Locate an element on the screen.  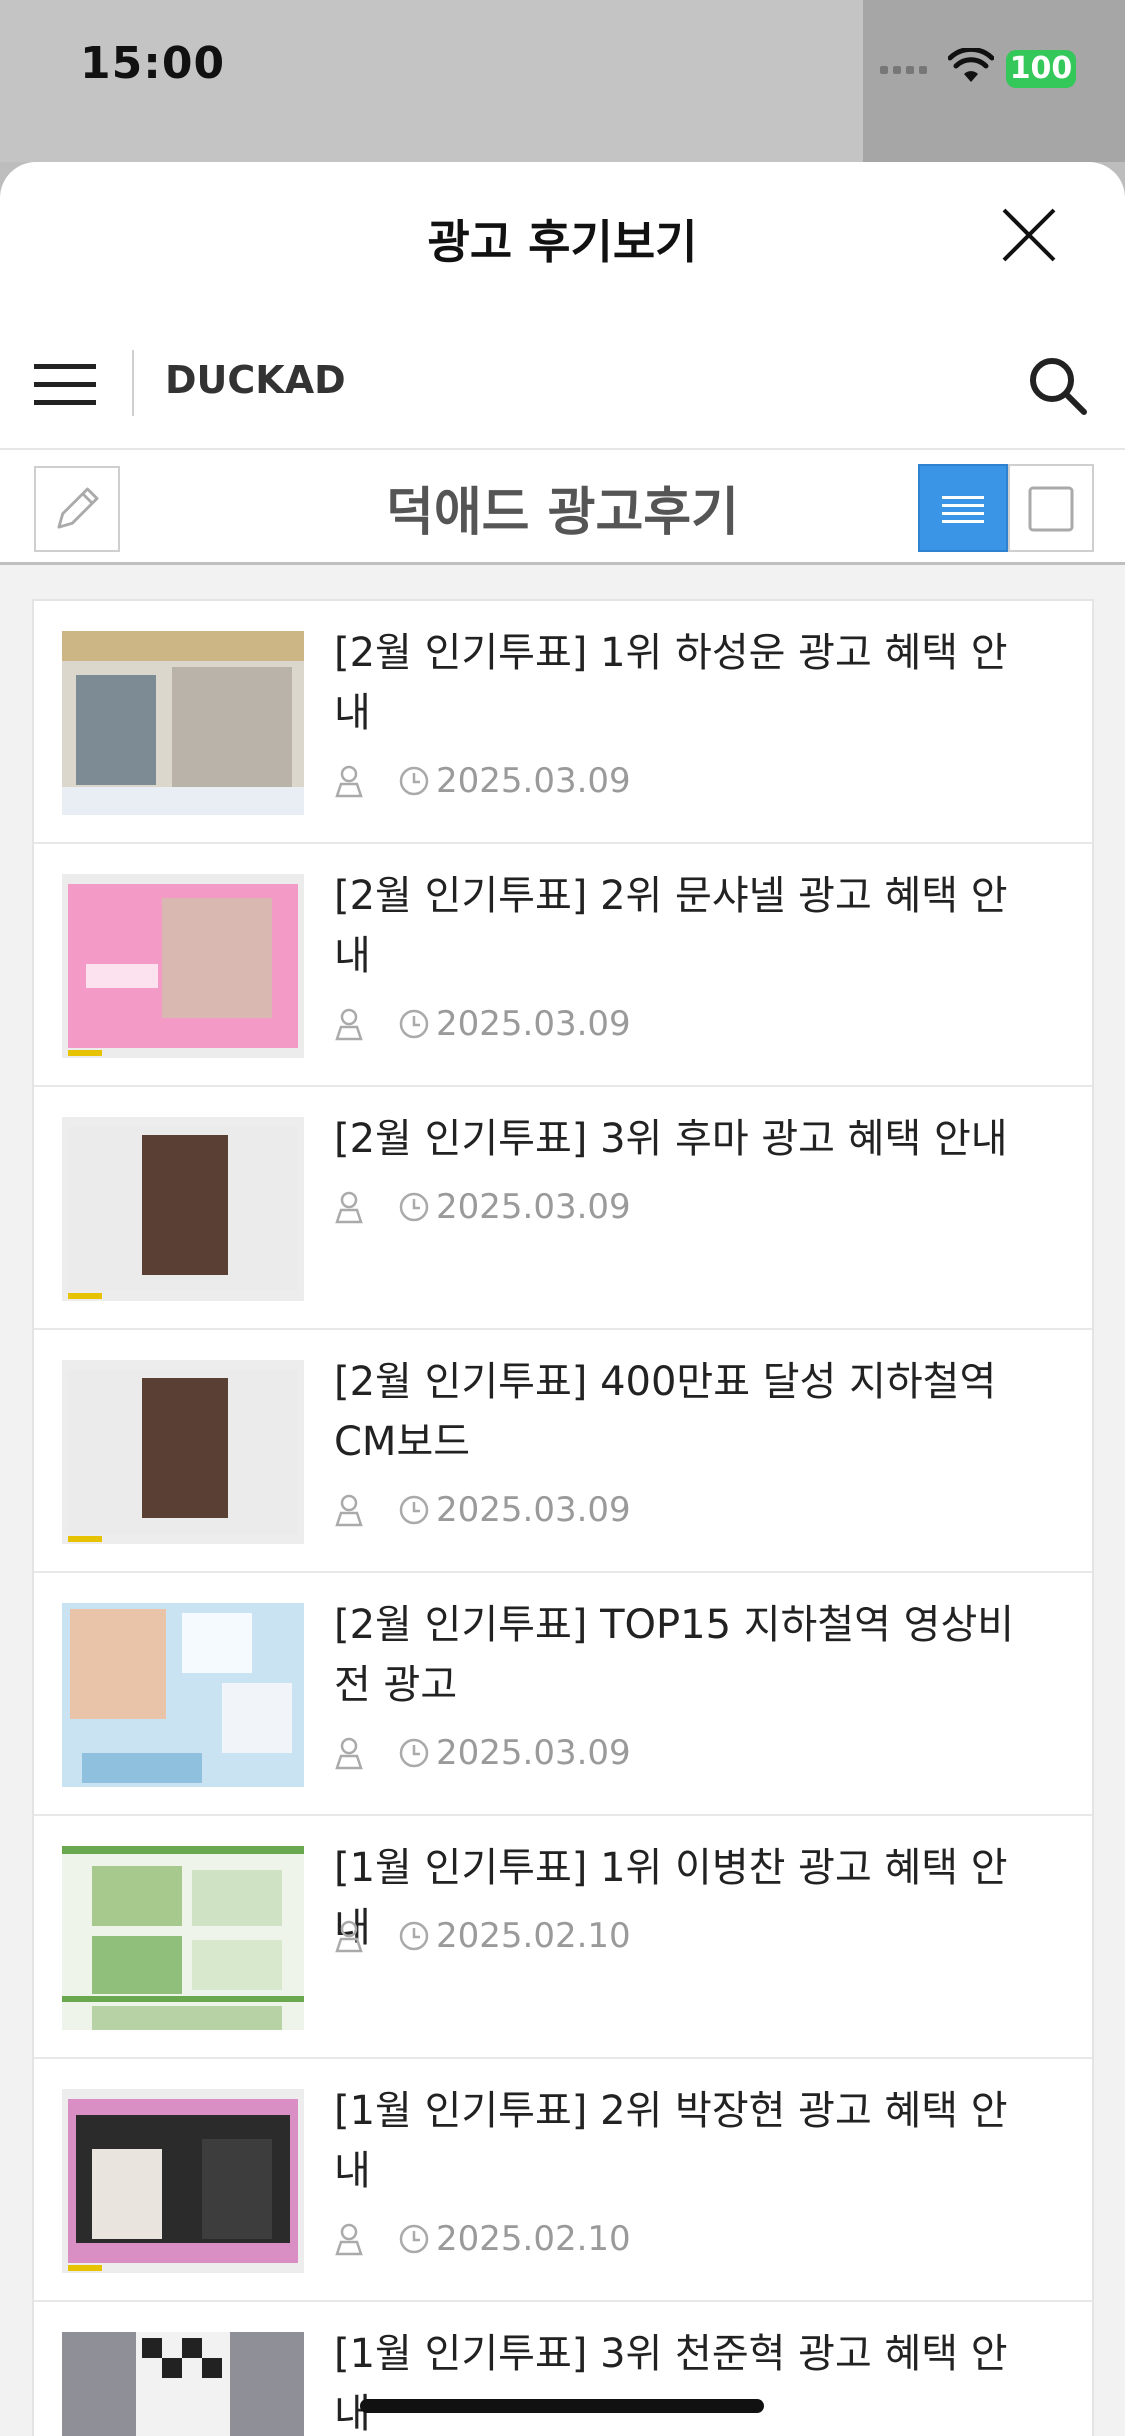
list-item: [2월 인기투표] 3위 후마 광고 혜택 안내 2025.03.09 is located at coordinates (563, 1208).